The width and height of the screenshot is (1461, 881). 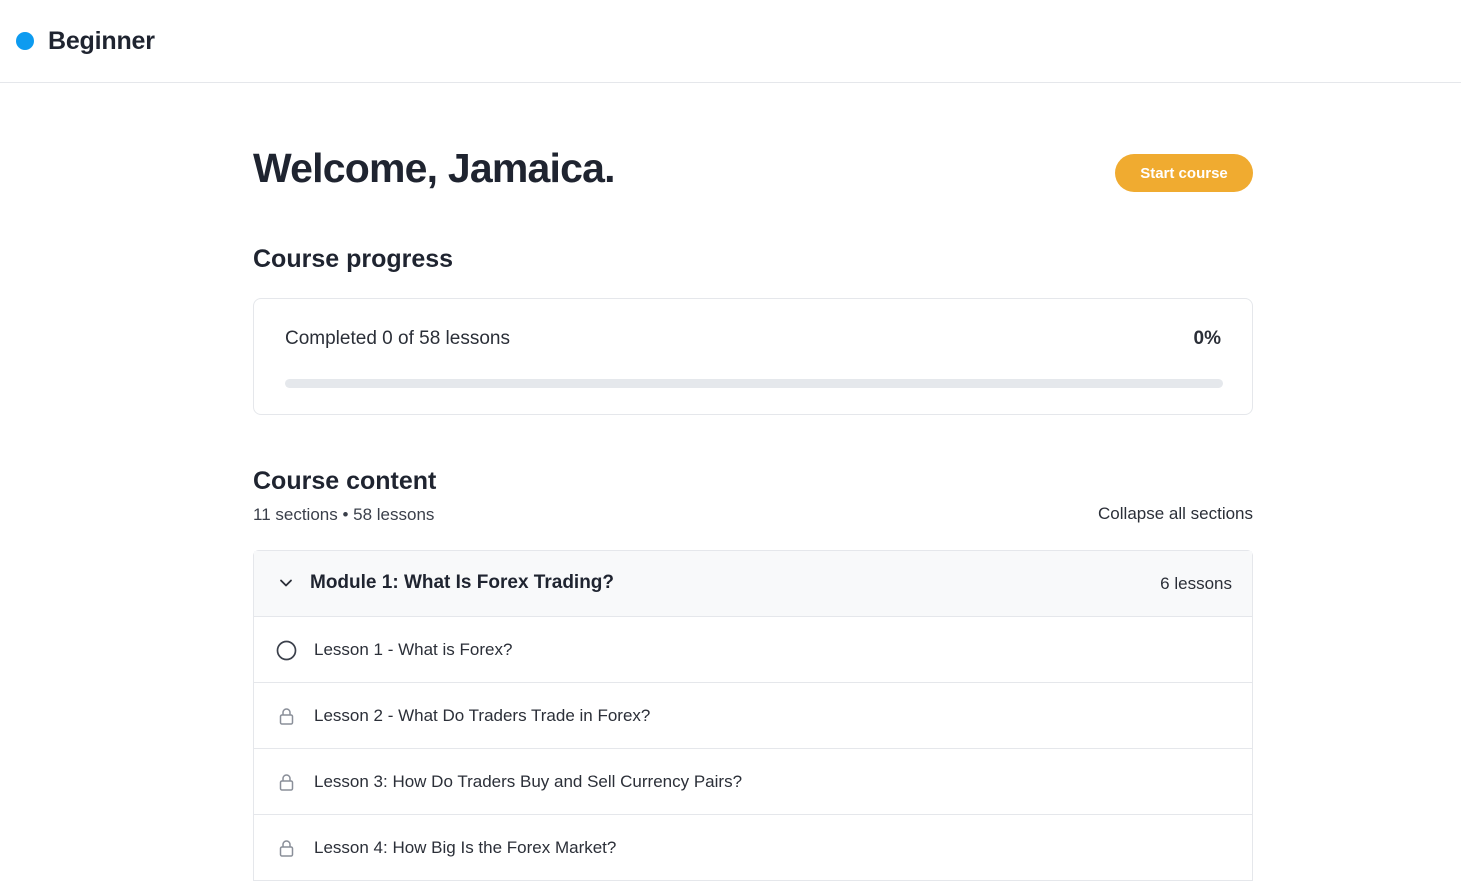 I want to click on course-content-title: Course content, so click(x=345, y=481).